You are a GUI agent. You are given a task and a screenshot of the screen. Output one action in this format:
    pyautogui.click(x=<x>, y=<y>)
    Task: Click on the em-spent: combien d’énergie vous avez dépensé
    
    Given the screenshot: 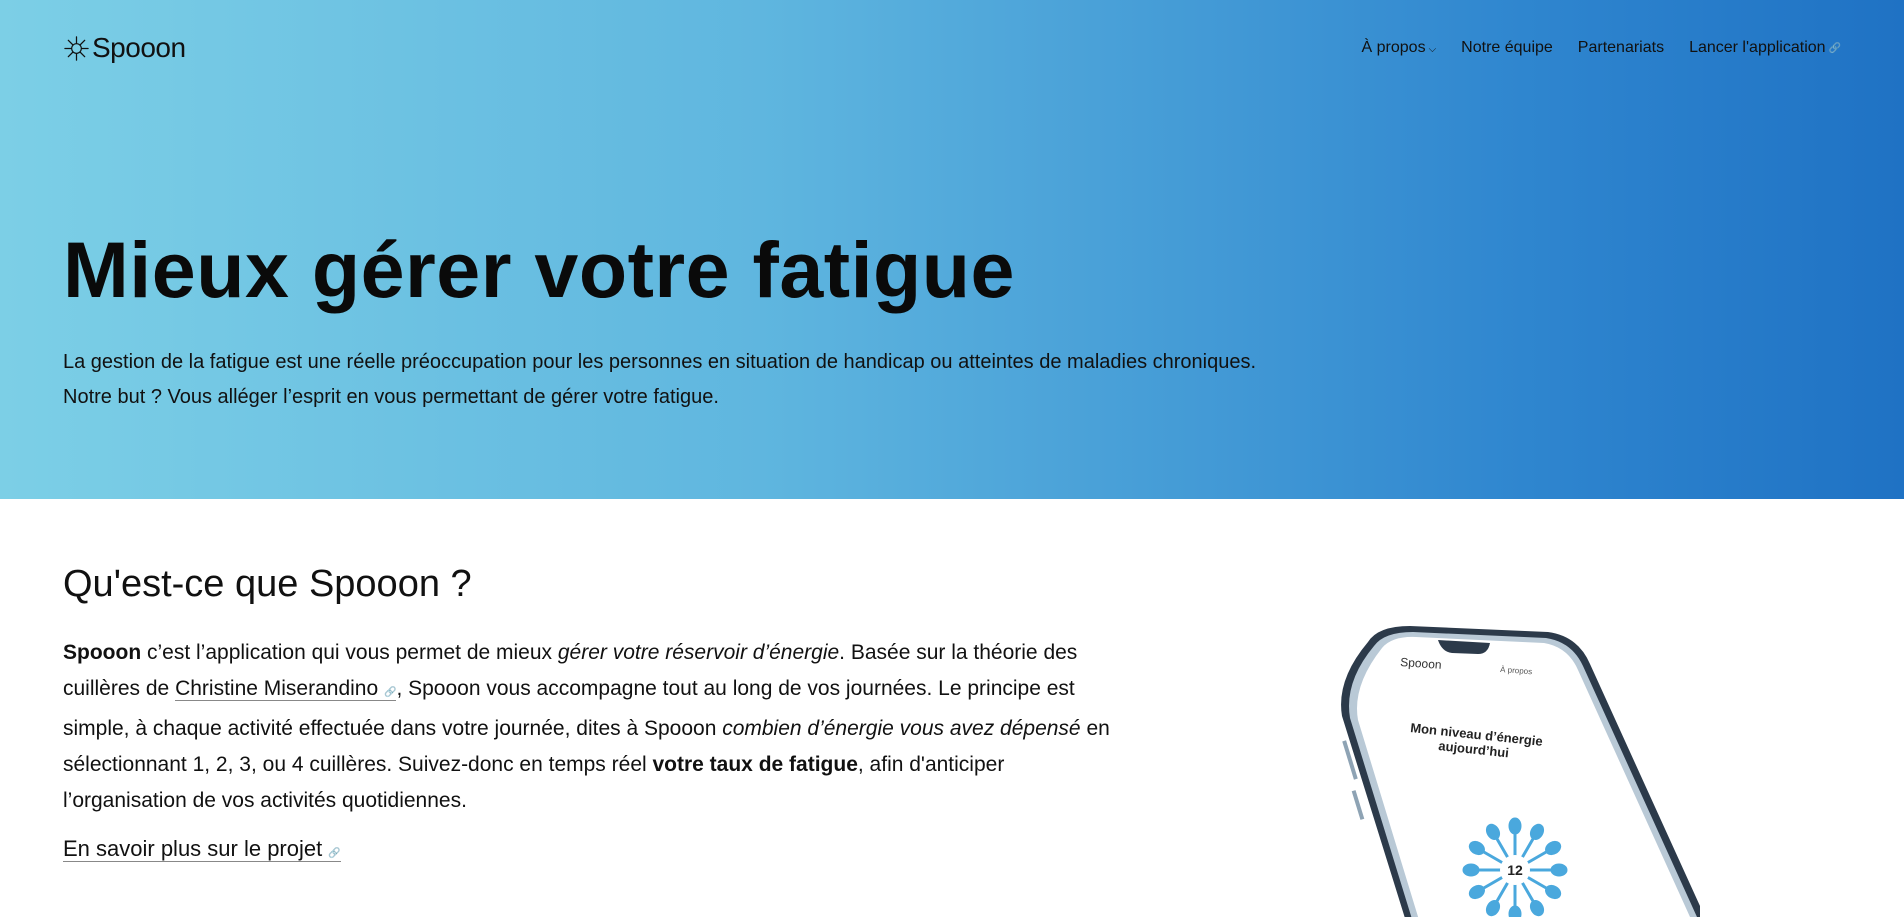 What is the action you would take?
    pyautogui.click(x=901, y=728)
    